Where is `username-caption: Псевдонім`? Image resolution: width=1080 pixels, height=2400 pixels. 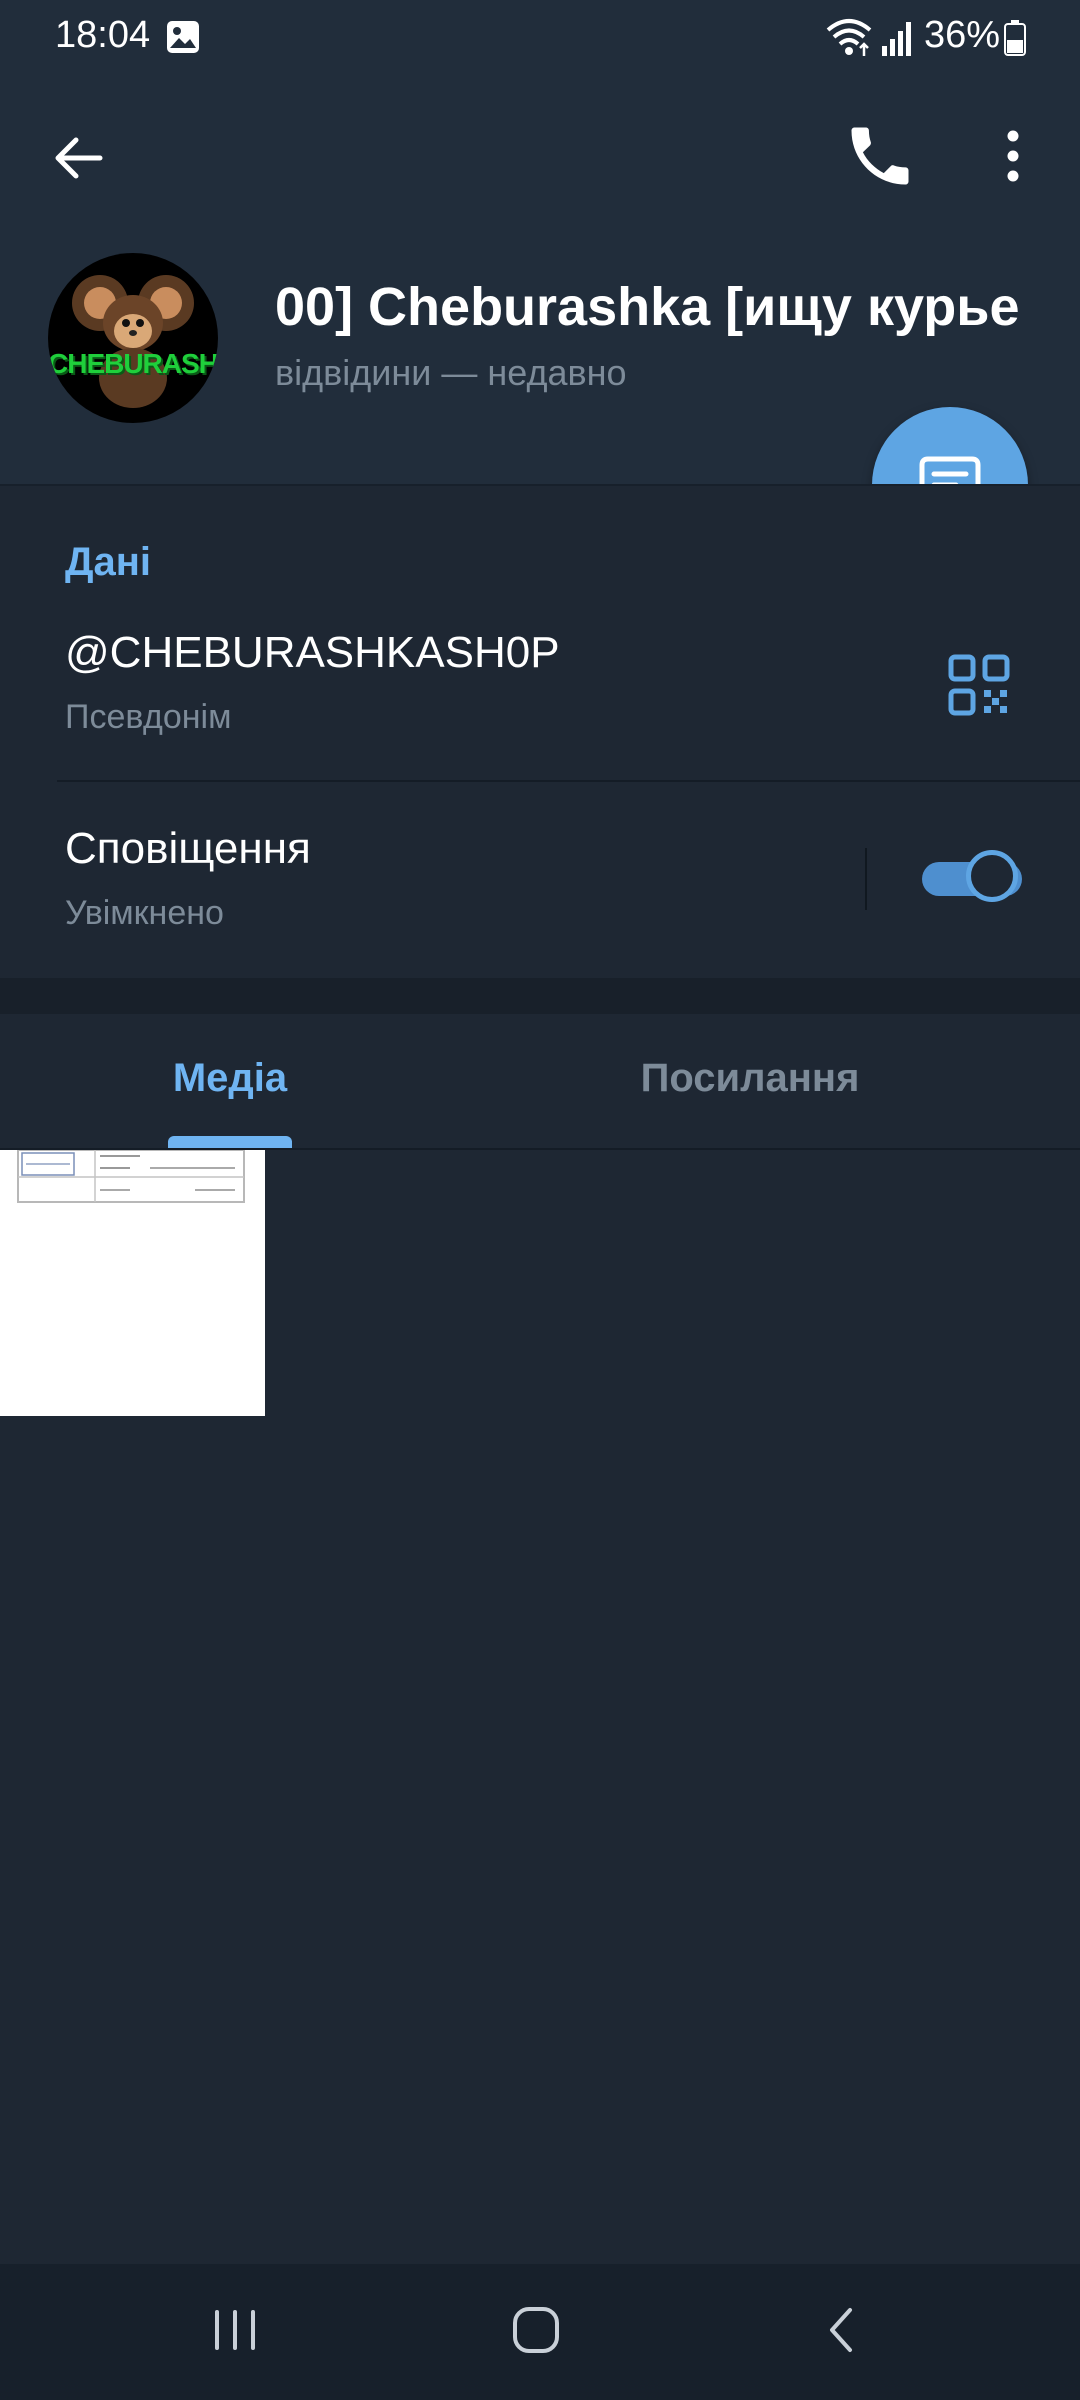 username-caption: Псевдонім is located at coordinates (148, 717).